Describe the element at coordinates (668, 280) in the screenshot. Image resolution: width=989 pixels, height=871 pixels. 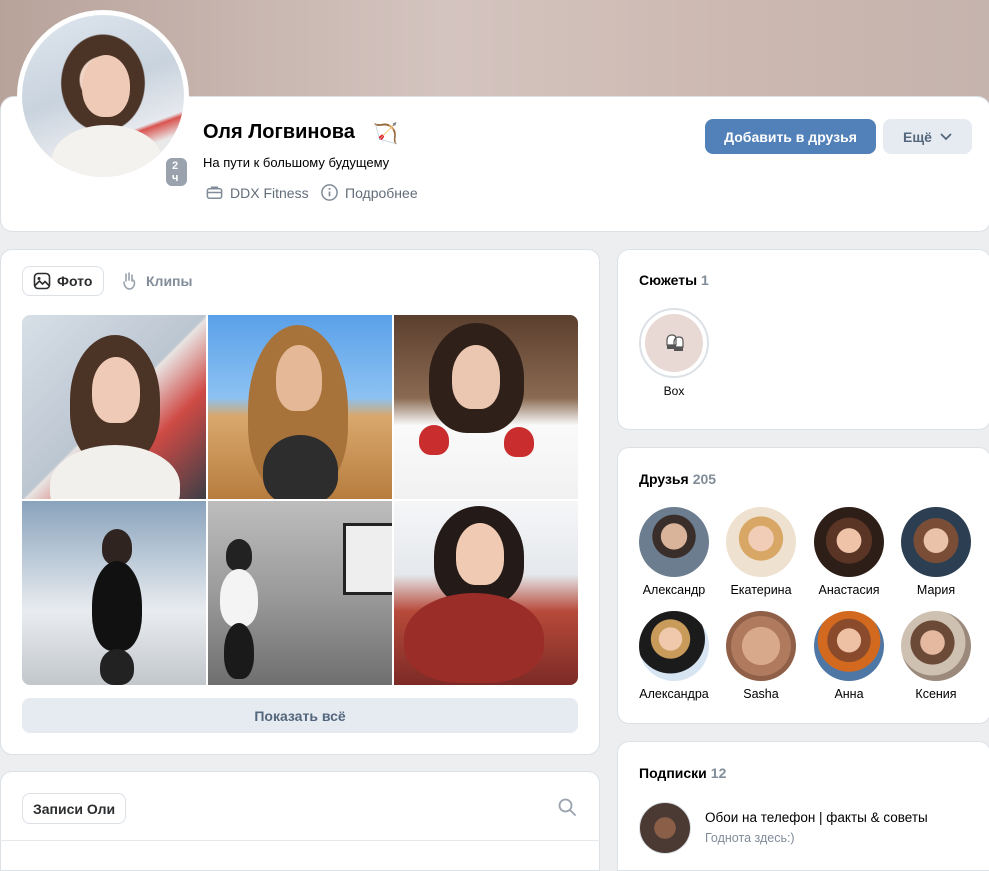
I see `stories-title: Сюжеты` at that location.